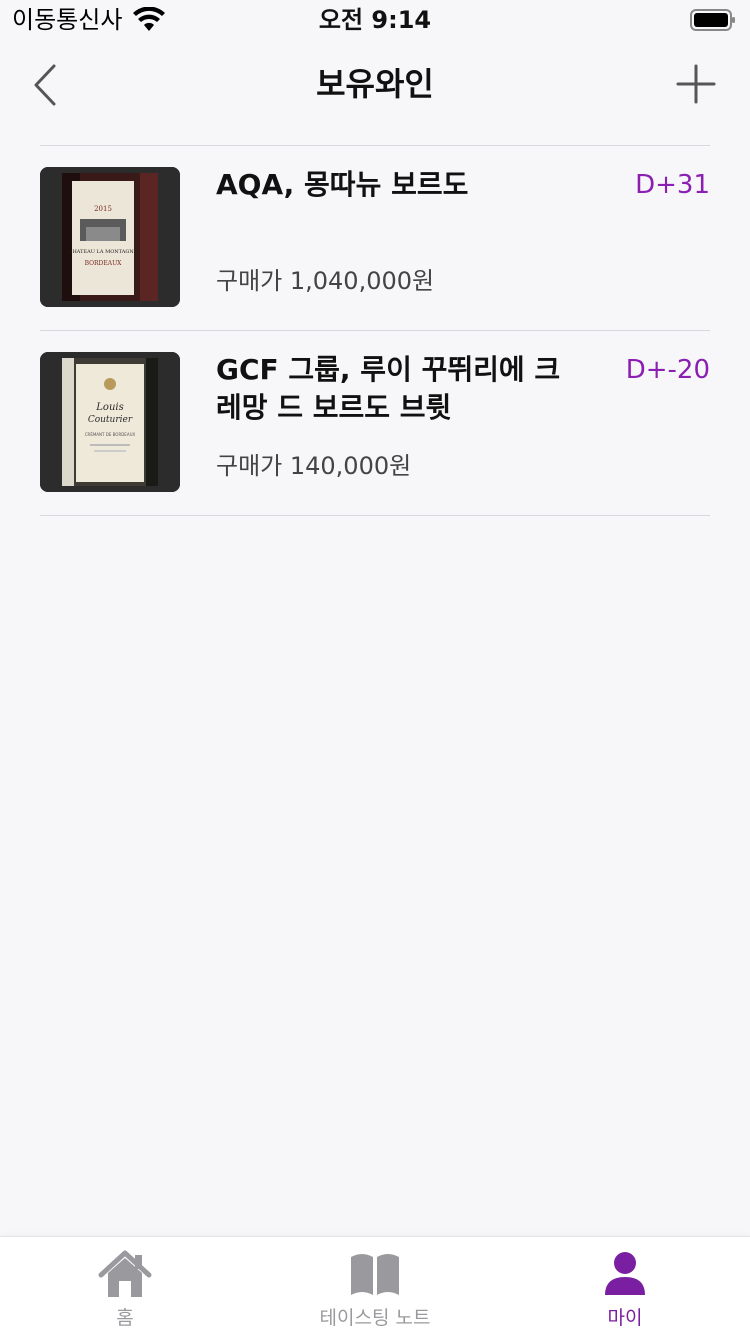 This screenshot has height=1335, width=750. I want to click on wine-name: GCF 그룹, 루이 꾸뛰리에 크레망 드 보르도 브륏, so click(388, 388).